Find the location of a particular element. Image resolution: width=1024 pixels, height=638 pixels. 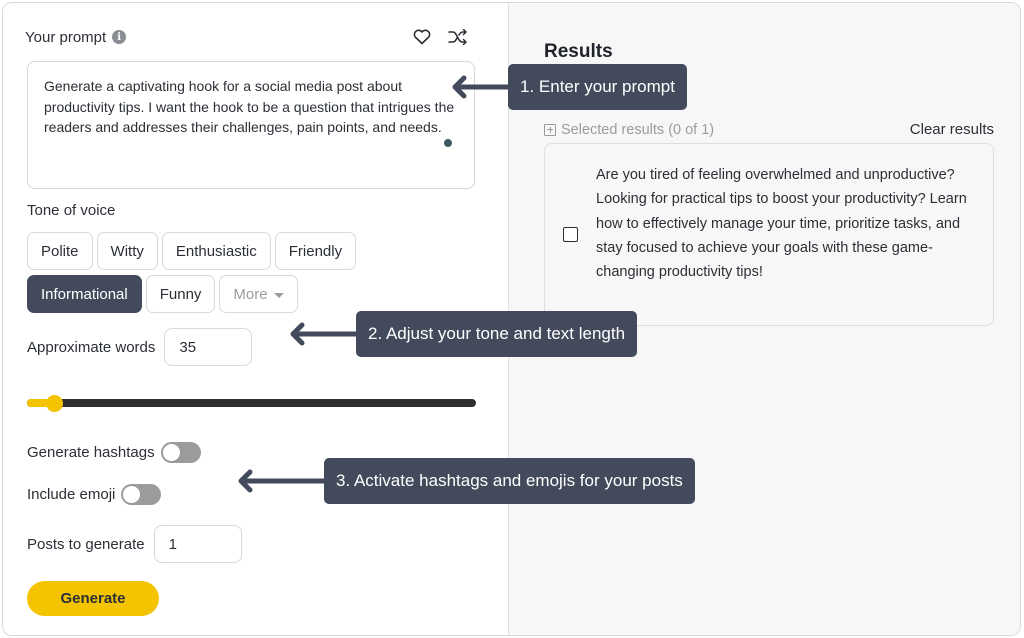

clear-results-button: Clear results is located at coordinates (952, 129).